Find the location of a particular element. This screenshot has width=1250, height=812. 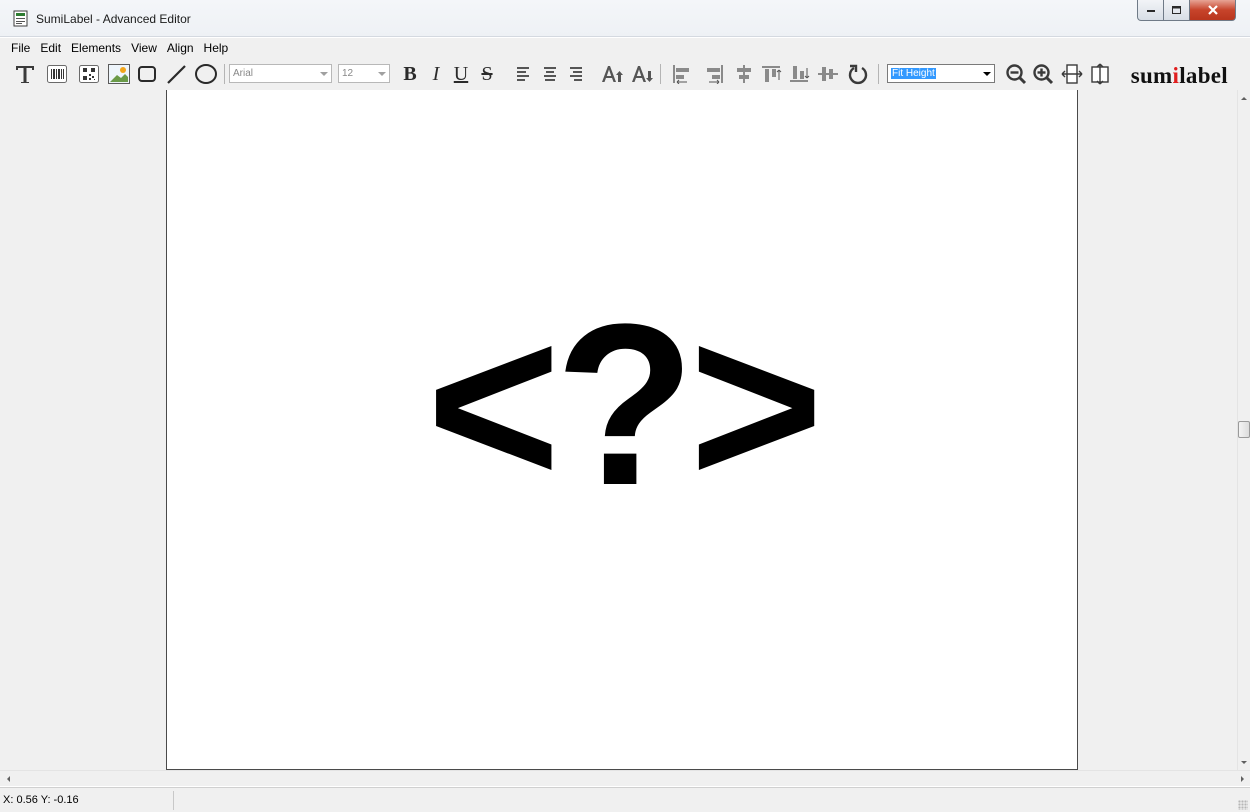

underline-button: U is located at coordinates (461, 74).